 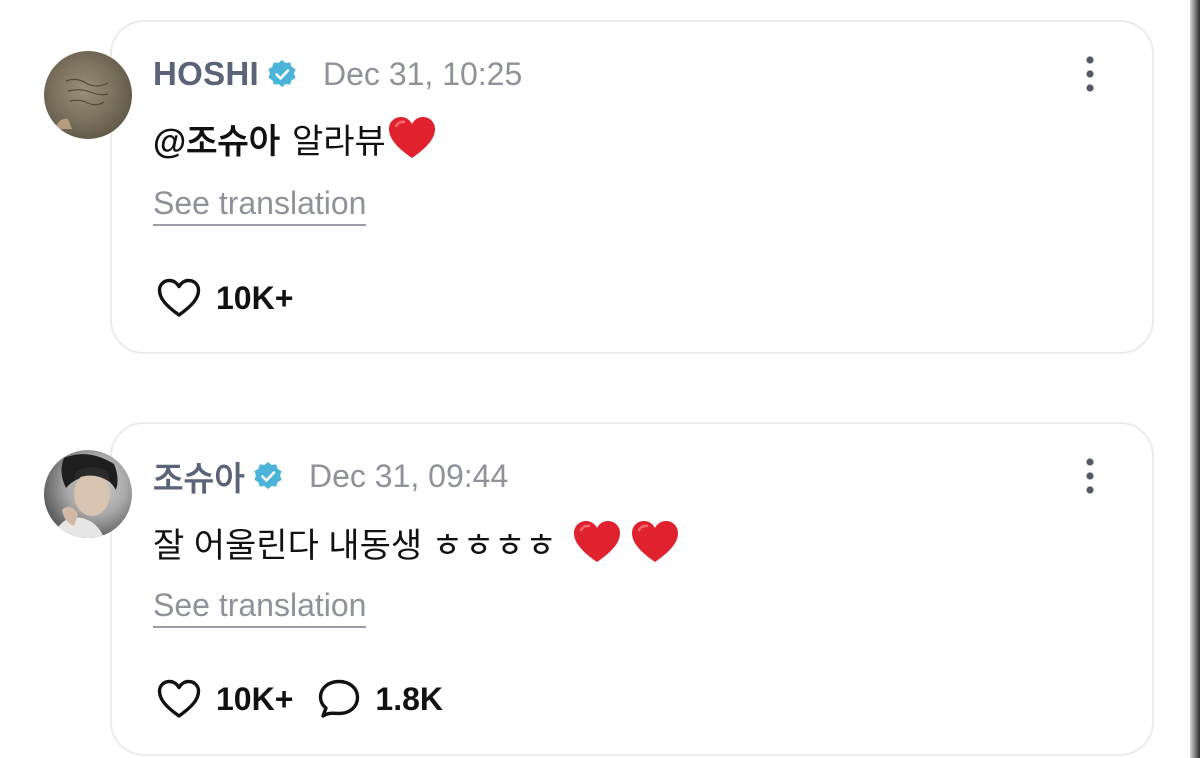 What do you see at coordinates (408, 475) in the screenshot?
I see `timestamp: Dec 31, 09:44` at bounding box center [408, 475].